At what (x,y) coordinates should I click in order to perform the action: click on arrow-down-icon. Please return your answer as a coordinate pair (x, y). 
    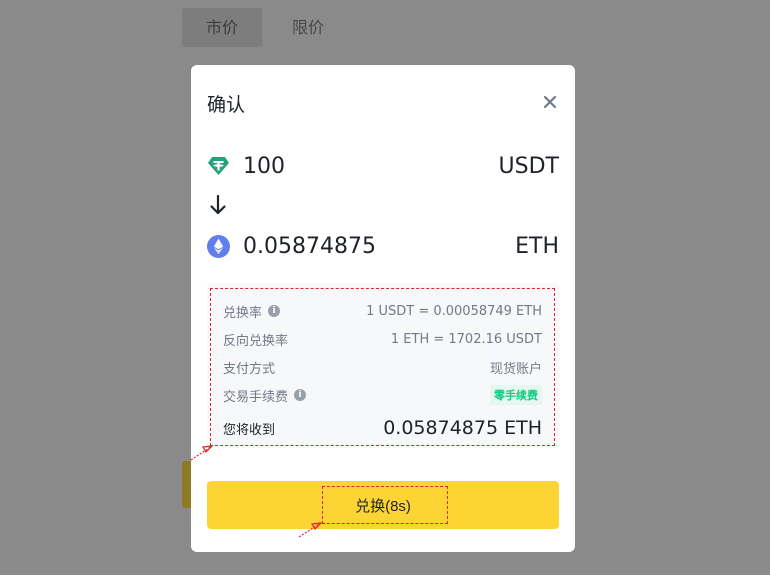
    Looking at the image, I should click on (218, 204).